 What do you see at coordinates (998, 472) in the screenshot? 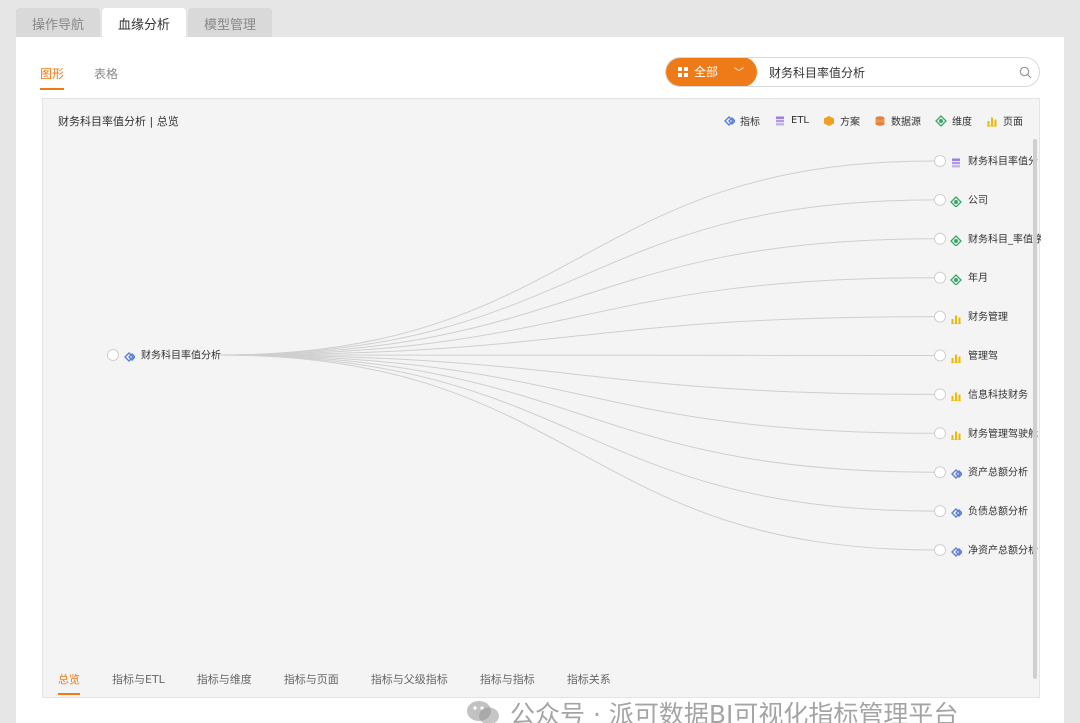
I see `node-label: 资产总额分析` at bounding box center [998, 472].